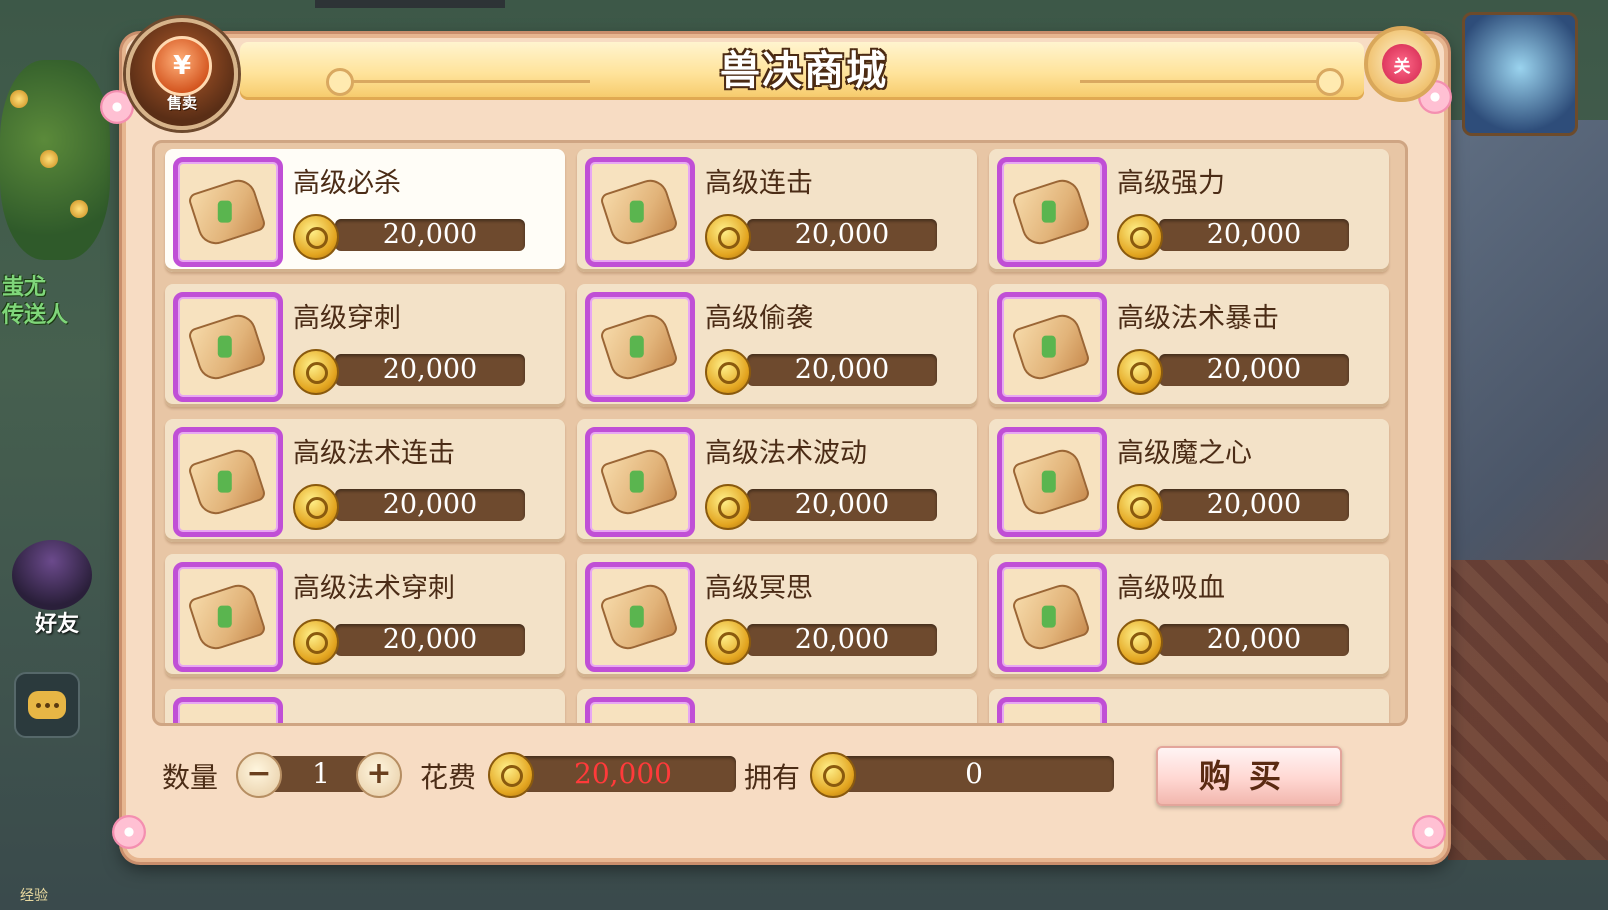  What do you see at coordinates (182, 66) in the screenshot?
I see `sell-coin-icon: ¥` at bounding box center [182, 66].